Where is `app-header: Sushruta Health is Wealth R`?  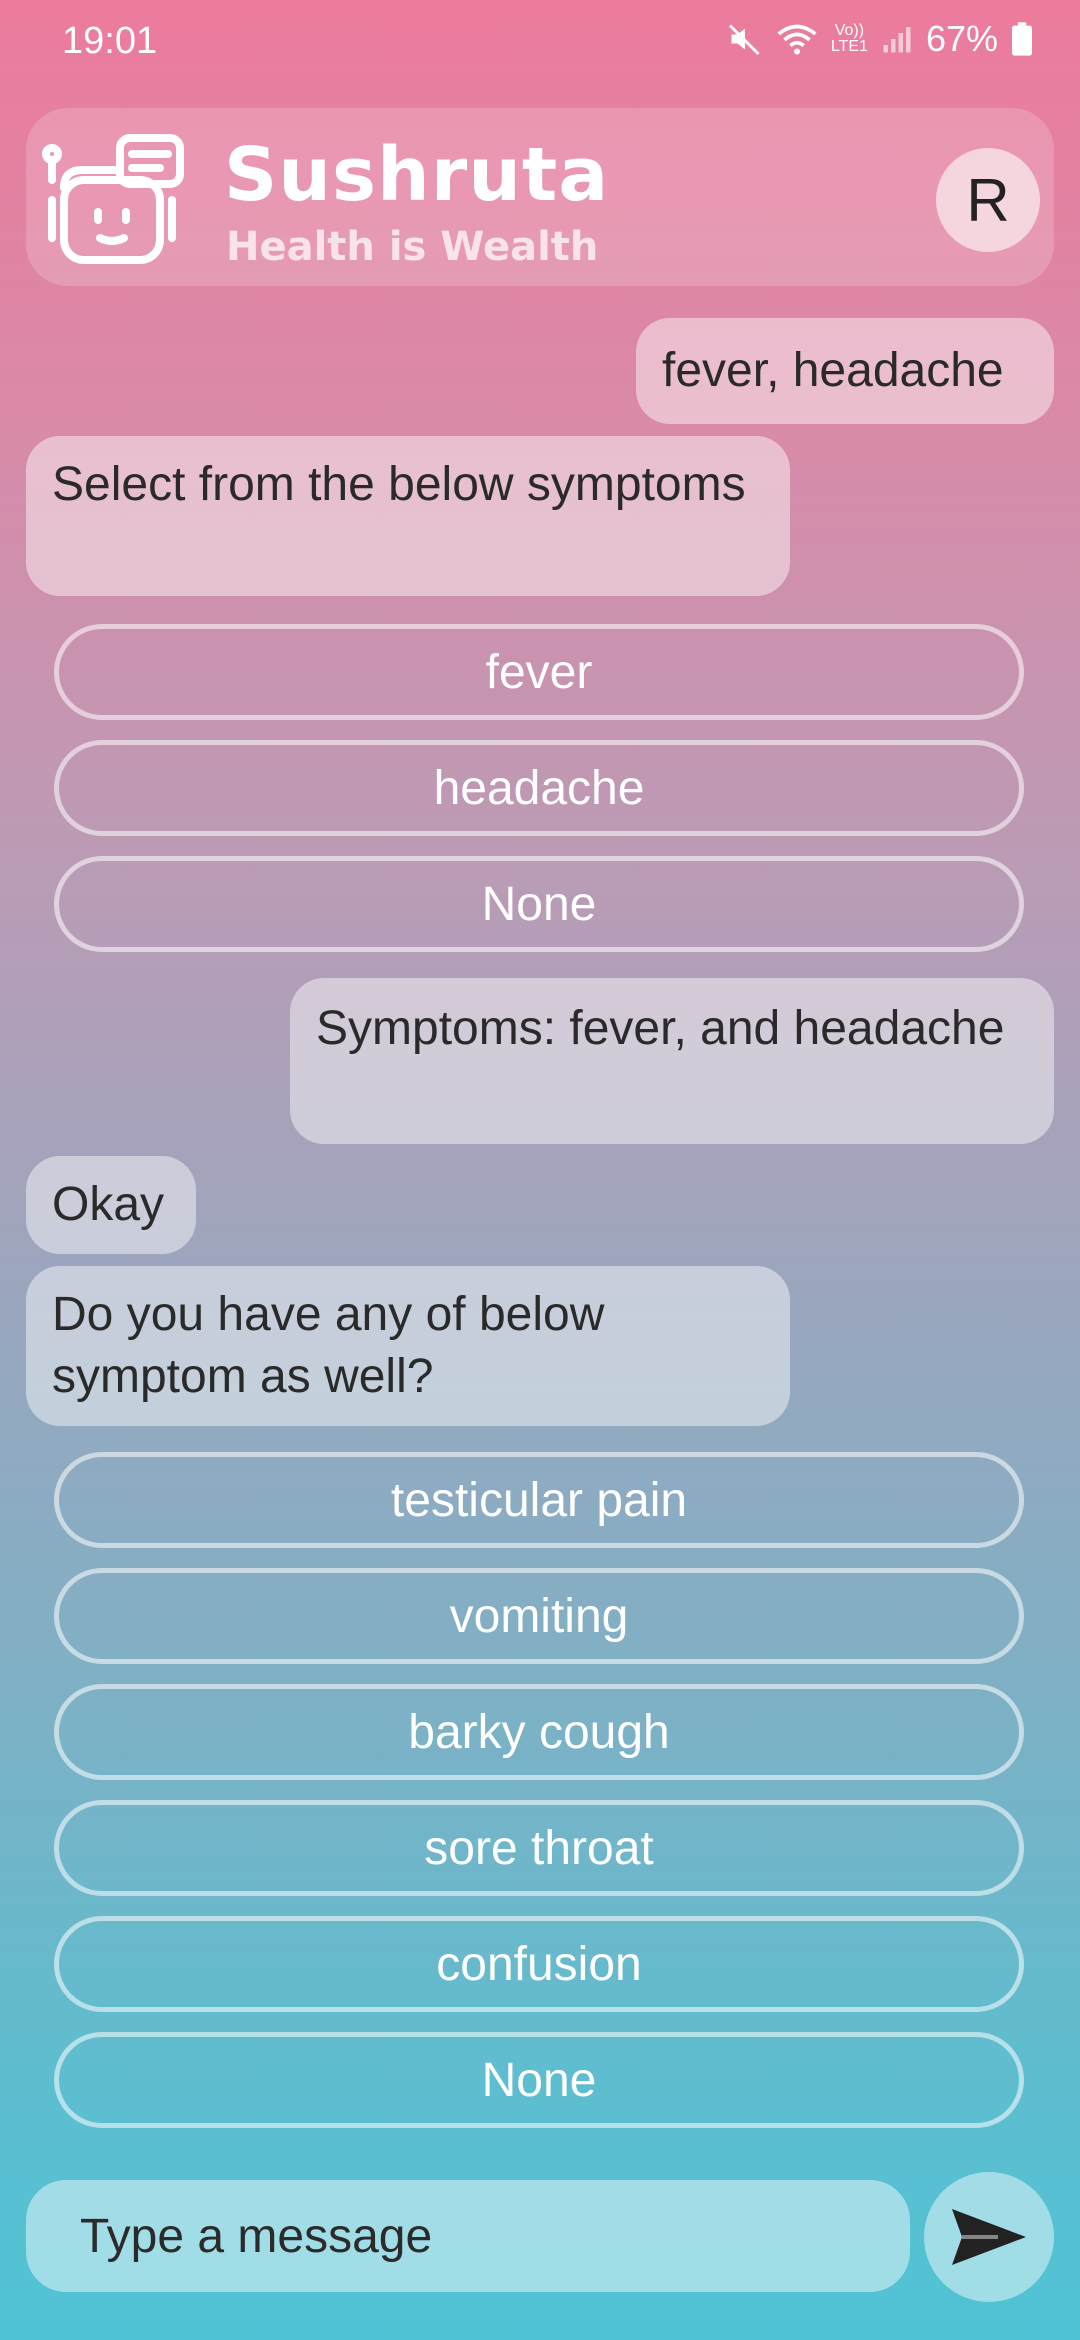 app-header: Sushruta Health is Wealth R is located at coordinates (540, 197).